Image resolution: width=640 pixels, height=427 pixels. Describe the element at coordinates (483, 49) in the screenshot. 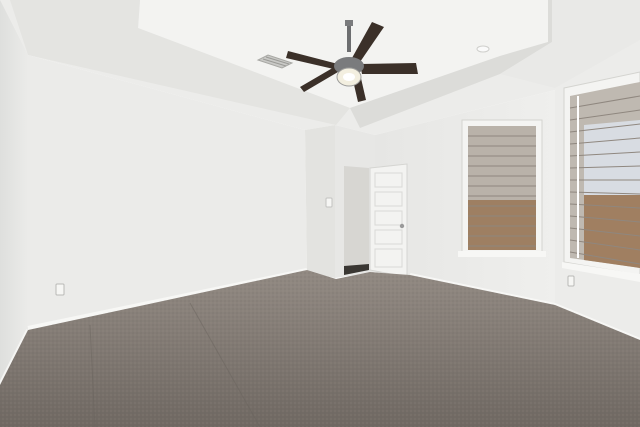

I see `recessed-light-icon` at that location.